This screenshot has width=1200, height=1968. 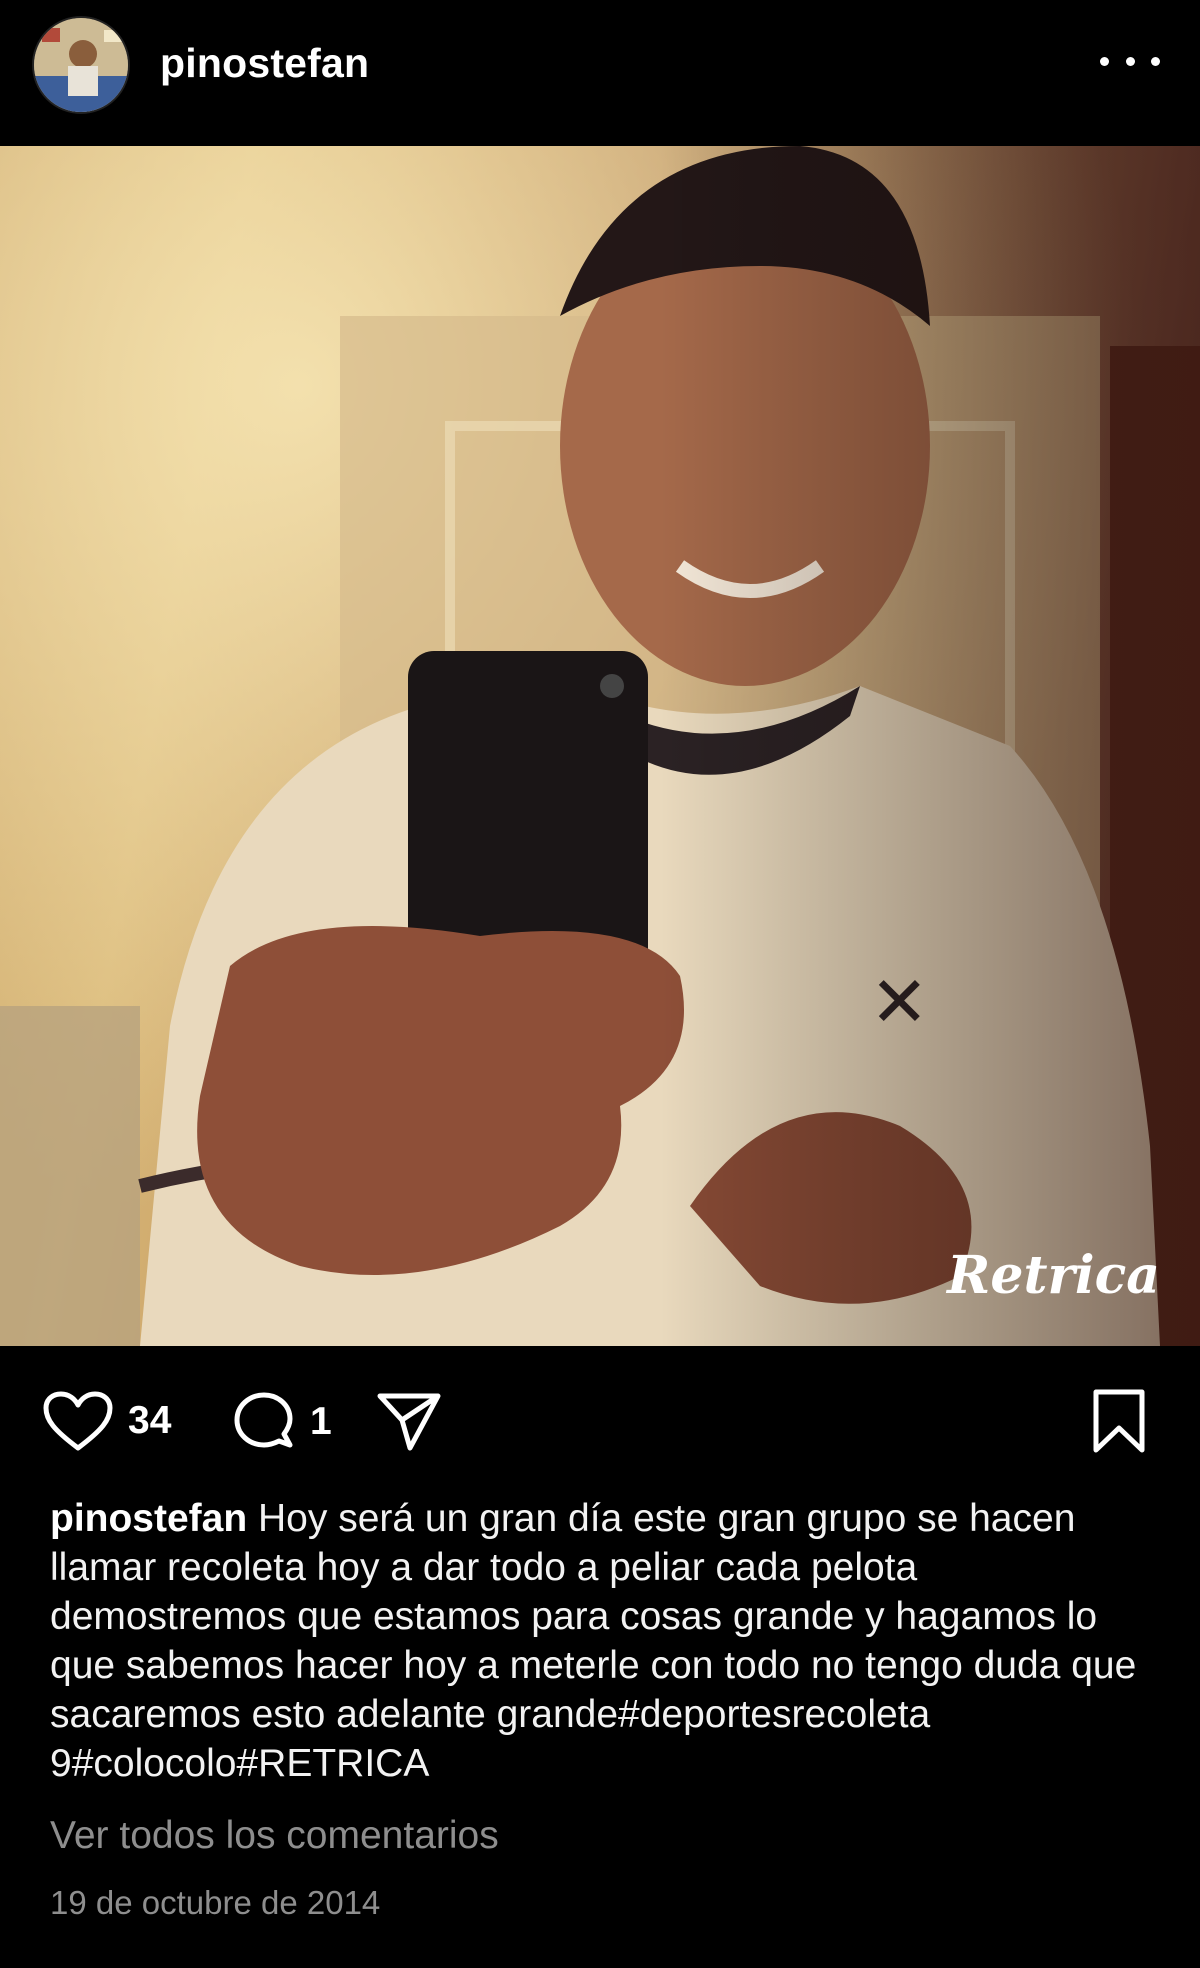 I want to click on save-button, so click(x=1119, y=1421).